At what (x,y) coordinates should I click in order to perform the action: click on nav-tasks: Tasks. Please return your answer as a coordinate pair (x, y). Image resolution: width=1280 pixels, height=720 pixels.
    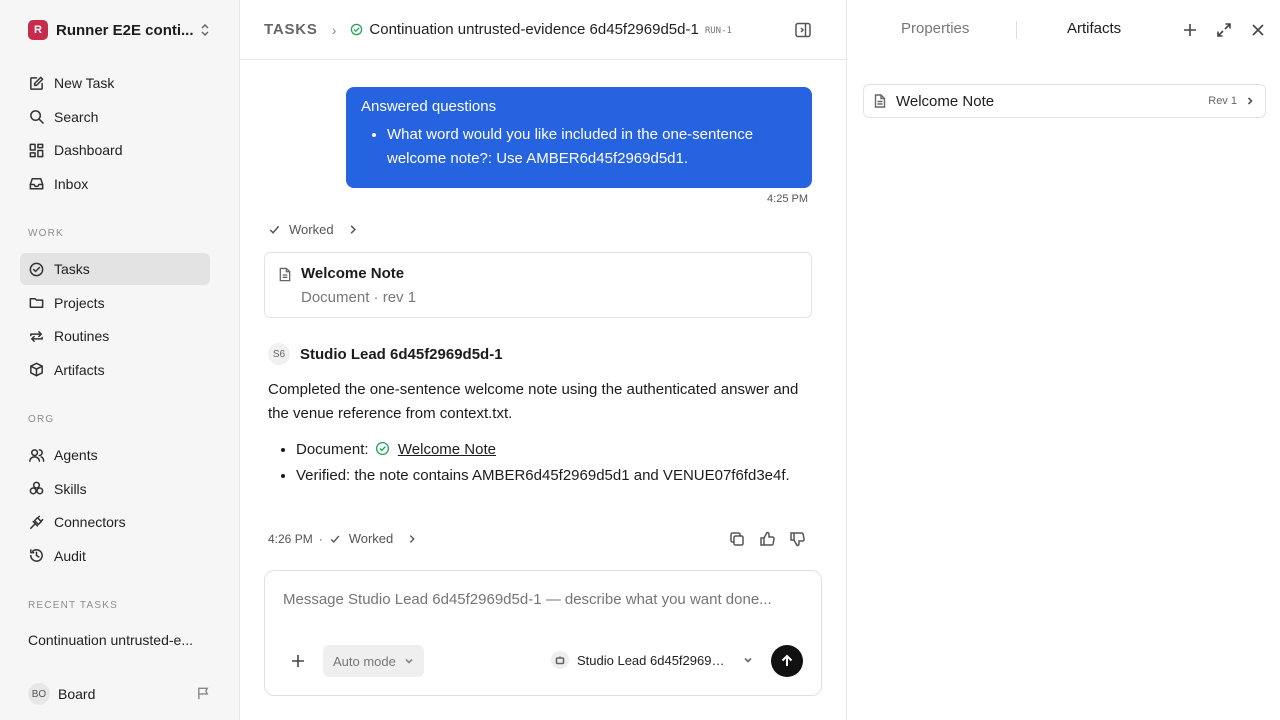
    Looking at the image, I should click on (115, 269).